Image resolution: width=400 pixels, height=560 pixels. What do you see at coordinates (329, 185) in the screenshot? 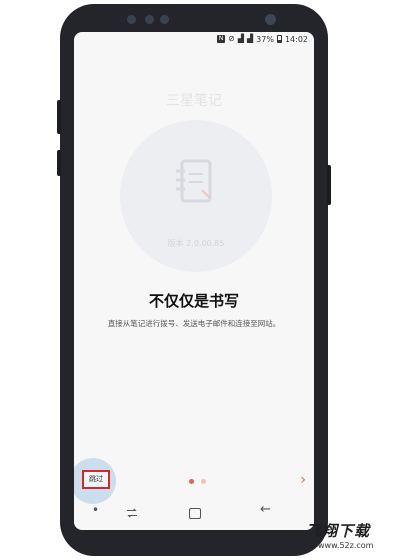
I see `power-button` at bounding box center [329, 185].